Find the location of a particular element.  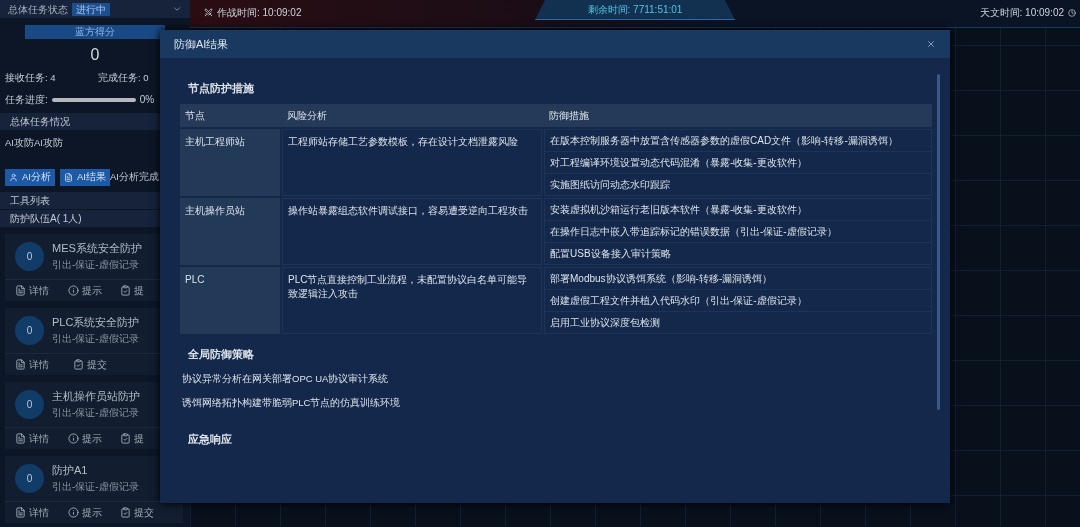

table-cell: 对工程编译环境设置动态代码混淆（暴露-收集-更改软件） is located at coordinates (738, 162).